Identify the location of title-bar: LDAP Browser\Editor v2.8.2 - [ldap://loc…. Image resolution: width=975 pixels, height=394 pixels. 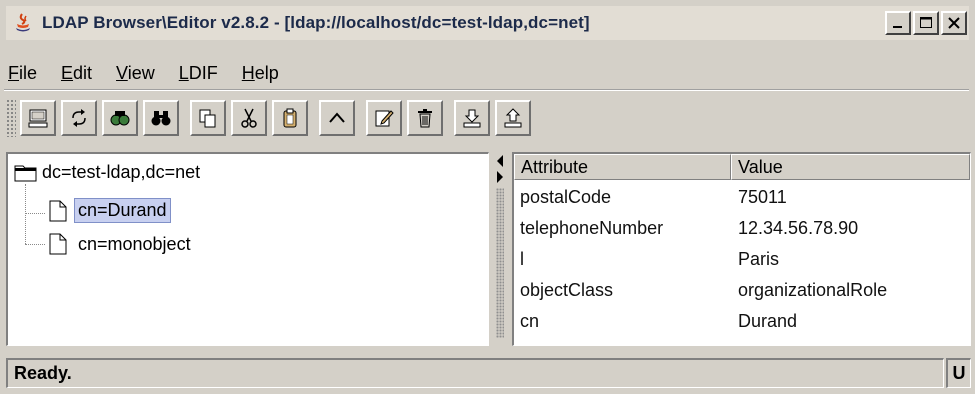
(487, 23).